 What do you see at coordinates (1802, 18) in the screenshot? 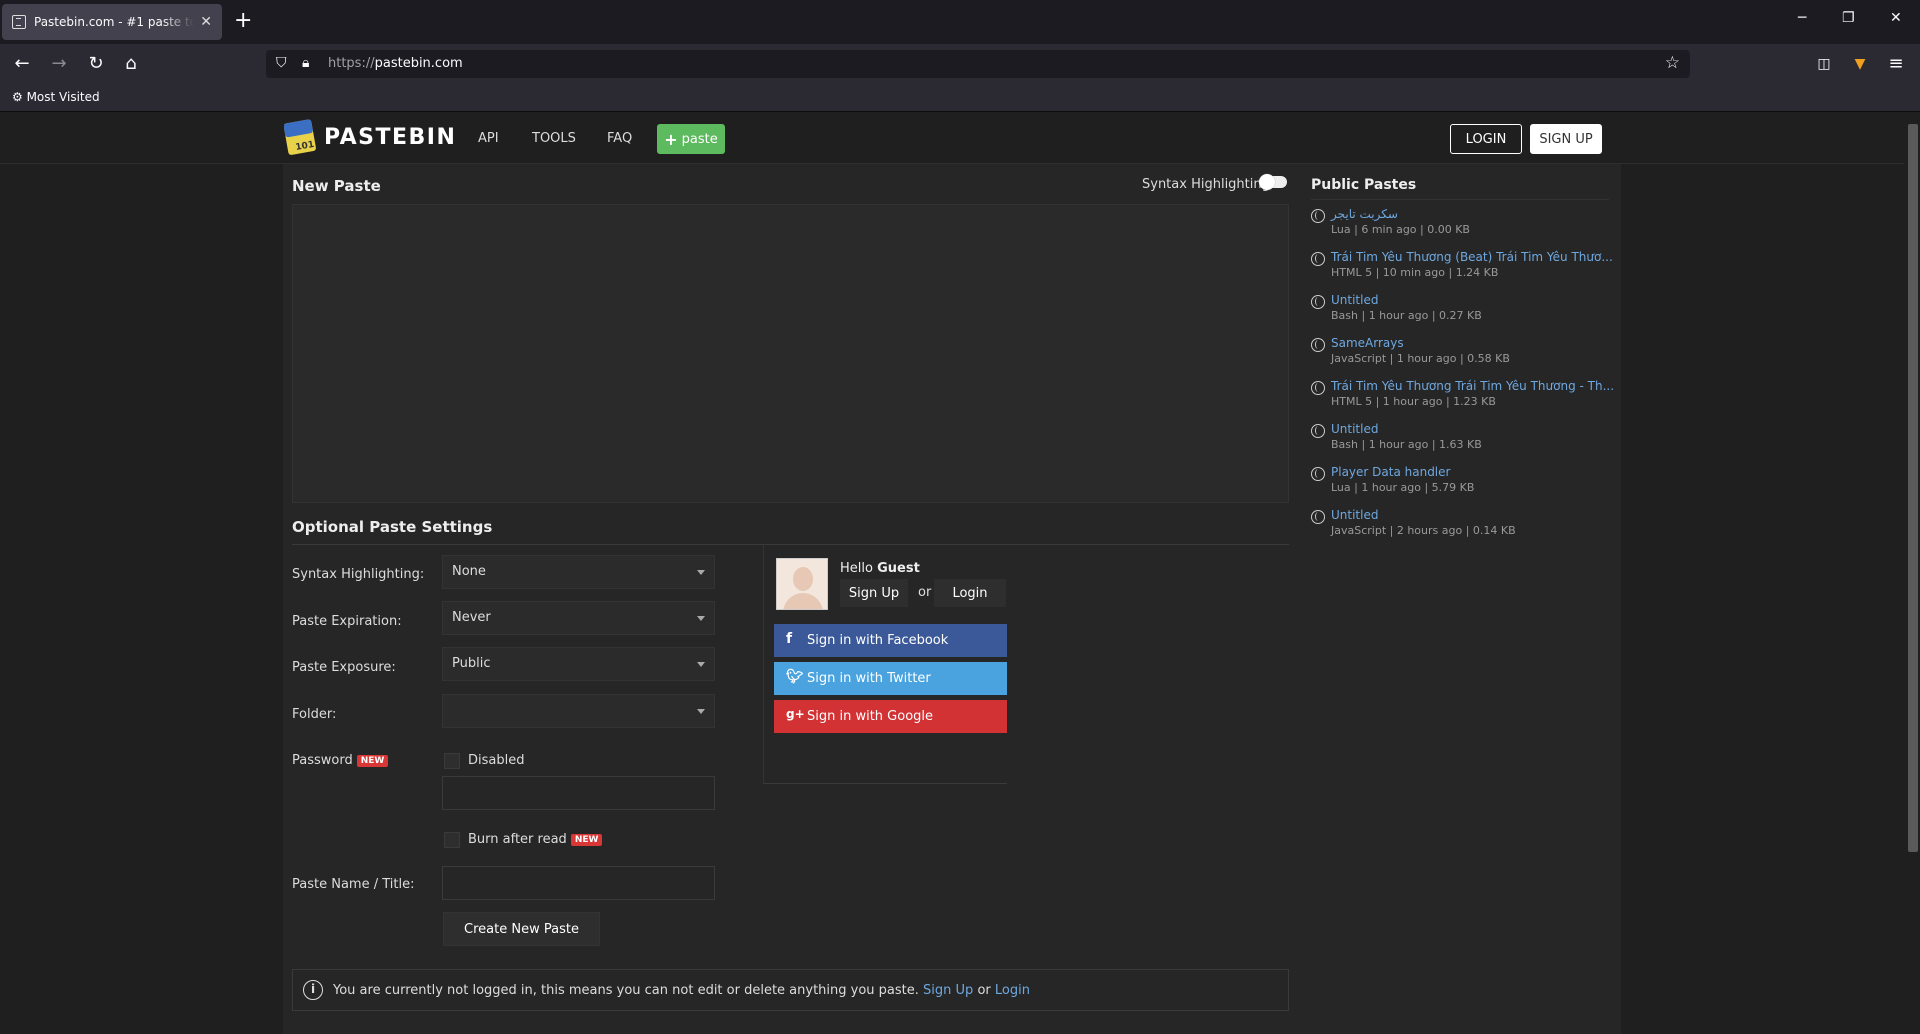
I see `minimize-icon: ─` at bounding box center [1802, 18].